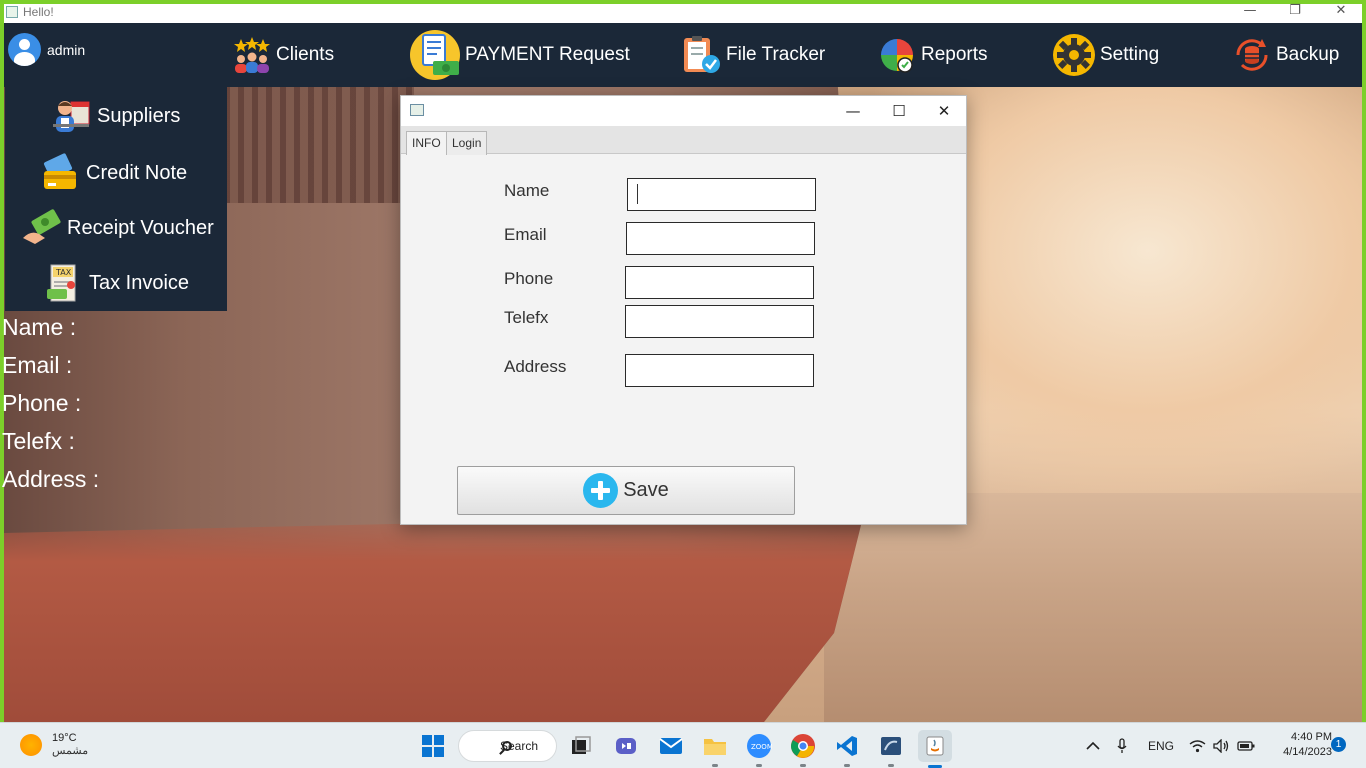 The width and height of the screenshot is (1366, 768). What do you see at coordinates (1246, 745) in the screenshot?
I see `battery-icon` at bounding box center [1246, 745].